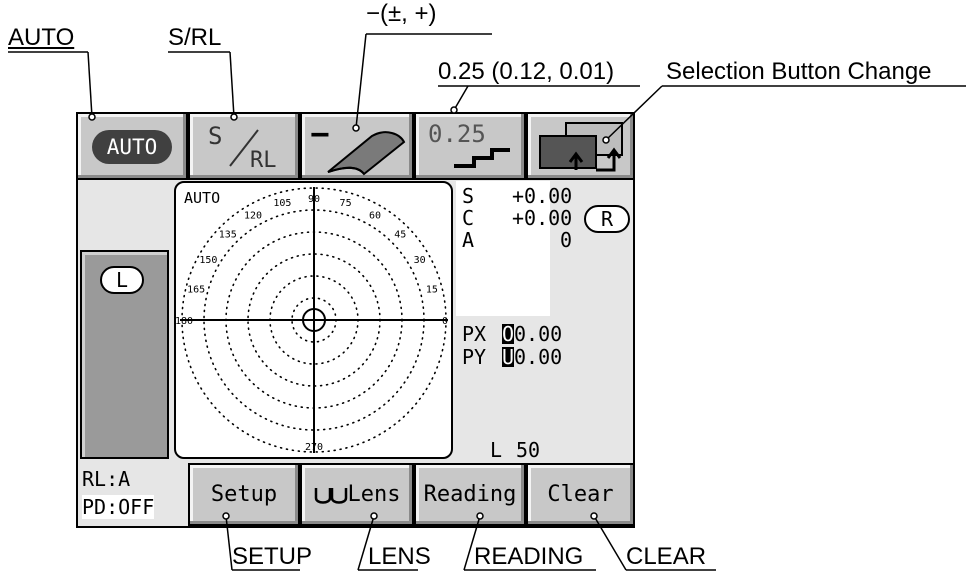 This screenshot has width=970, height=574. I want to click on angle-label-90: 90, so click(314, 199).